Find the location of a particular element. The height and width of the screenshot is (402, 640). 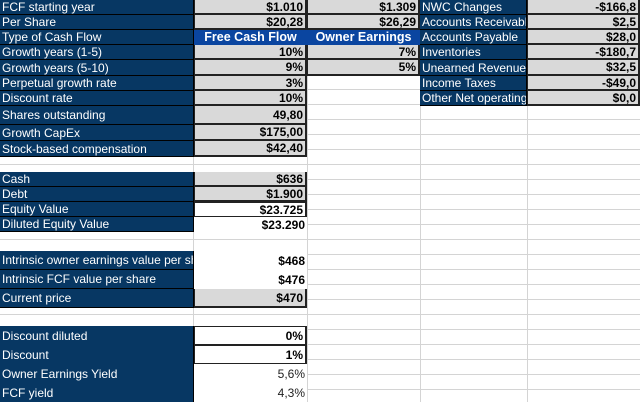

nwc-value-cell: -$166,8 is located at coordinates (583, 7).